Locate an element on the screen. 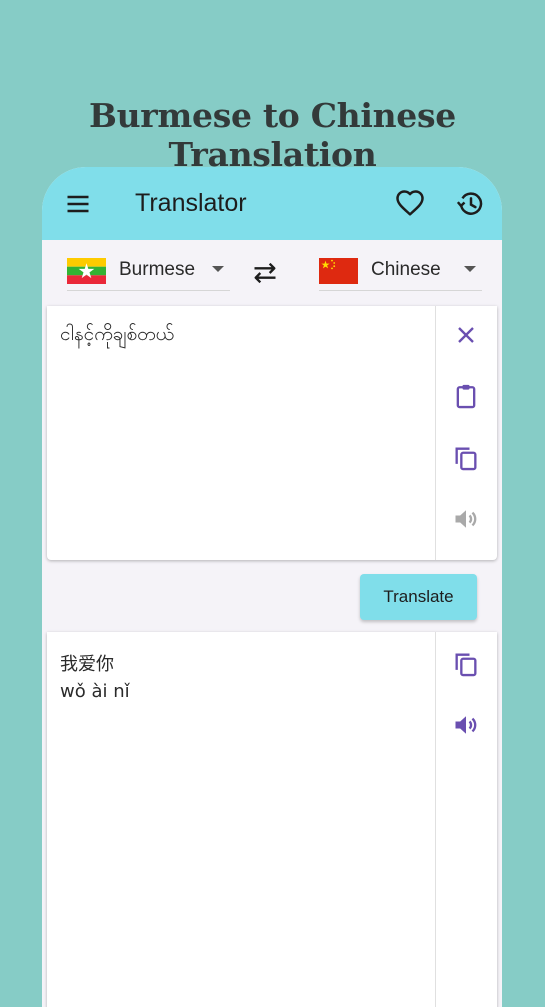  app-title: Translator is located at coordinates (191, 203).